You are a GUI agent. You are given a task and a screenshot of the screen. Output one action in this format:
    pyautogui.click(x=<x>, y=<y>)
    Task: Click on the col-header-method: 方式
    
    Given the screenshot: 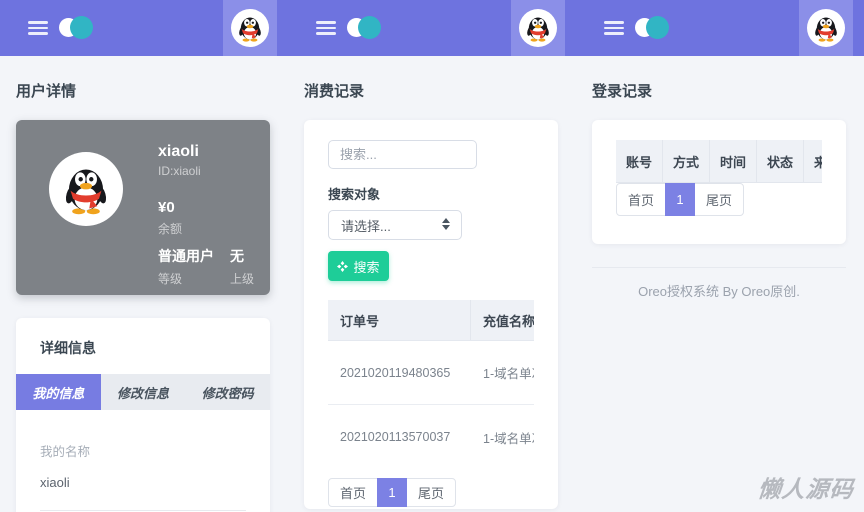 What is the action you would take?
    pyautogui.click(x=686, y=161)
    